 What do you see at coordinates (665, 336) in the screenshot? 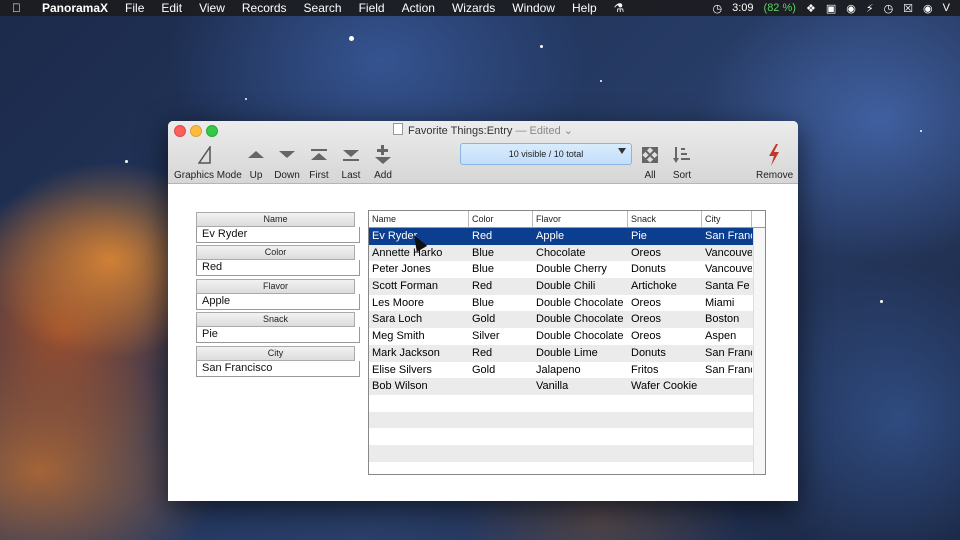
I see `table-cell-snack: Oreos` at bounding box center [665, 336].